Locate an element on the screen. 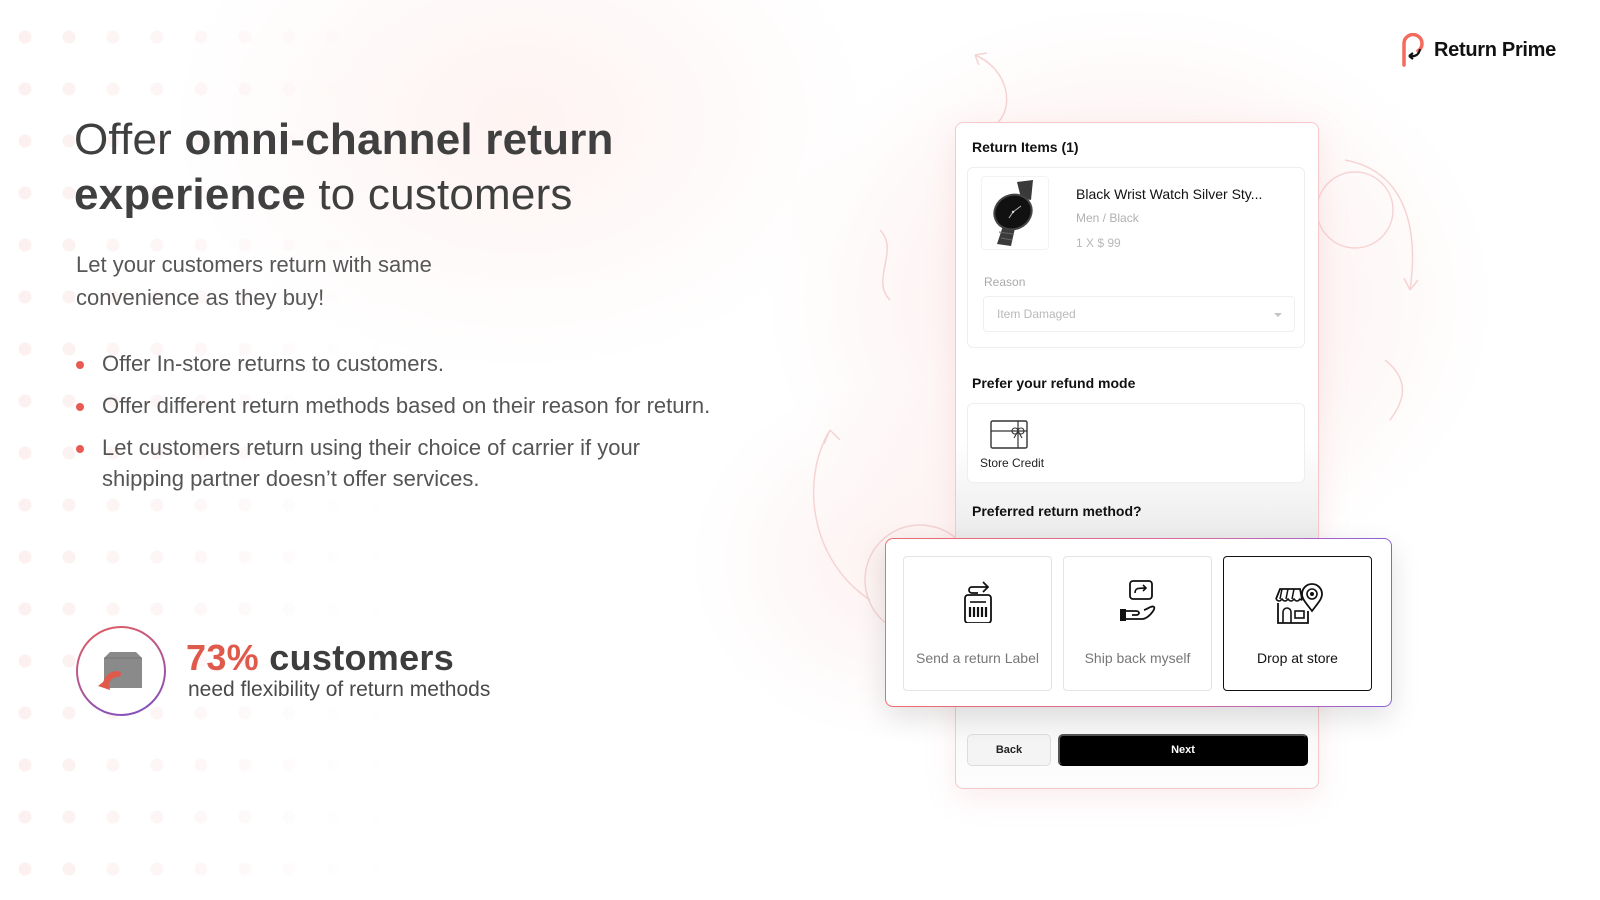 This screenshot has width=1600, height=900. headline-part: Offer is located at coordinates (129, 139).